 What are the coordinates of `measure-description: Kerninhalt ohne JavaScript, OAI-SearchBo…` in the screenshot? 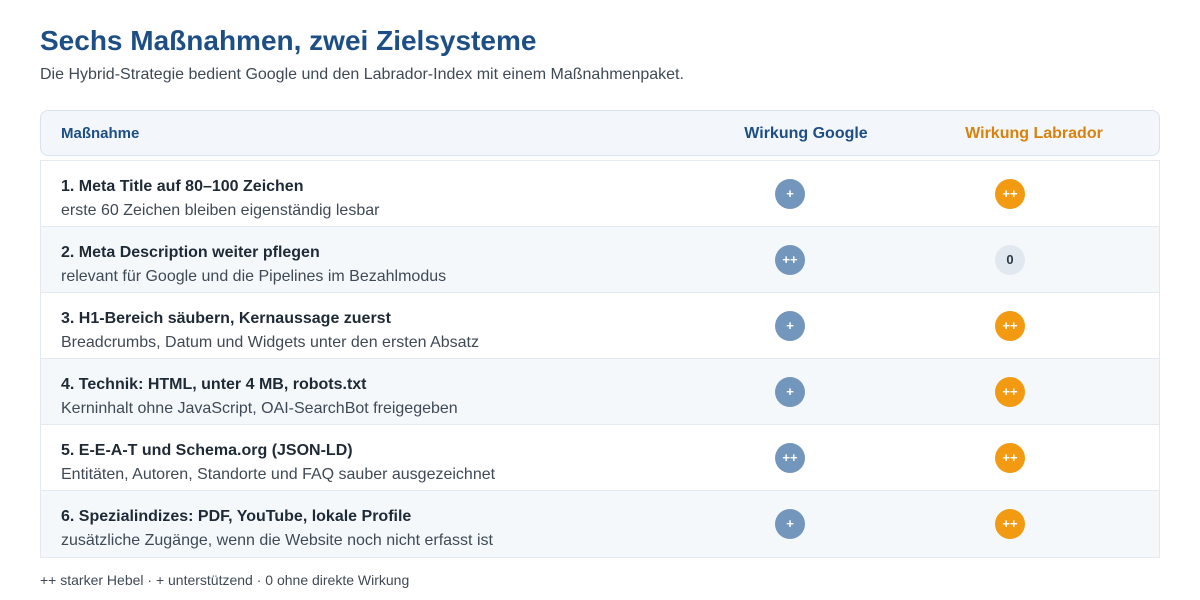 It's located at (259, 408).